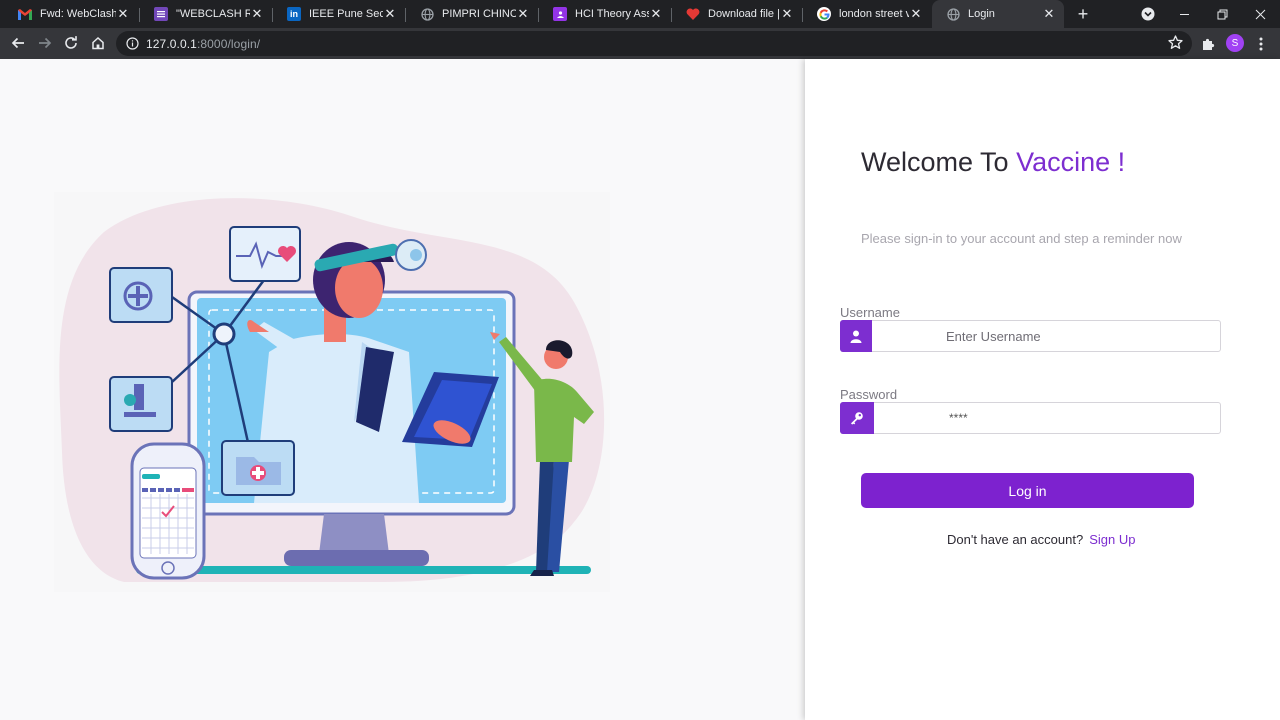  I want to click on tab-london-street-view: london street vie ✕, so click(867, 14).